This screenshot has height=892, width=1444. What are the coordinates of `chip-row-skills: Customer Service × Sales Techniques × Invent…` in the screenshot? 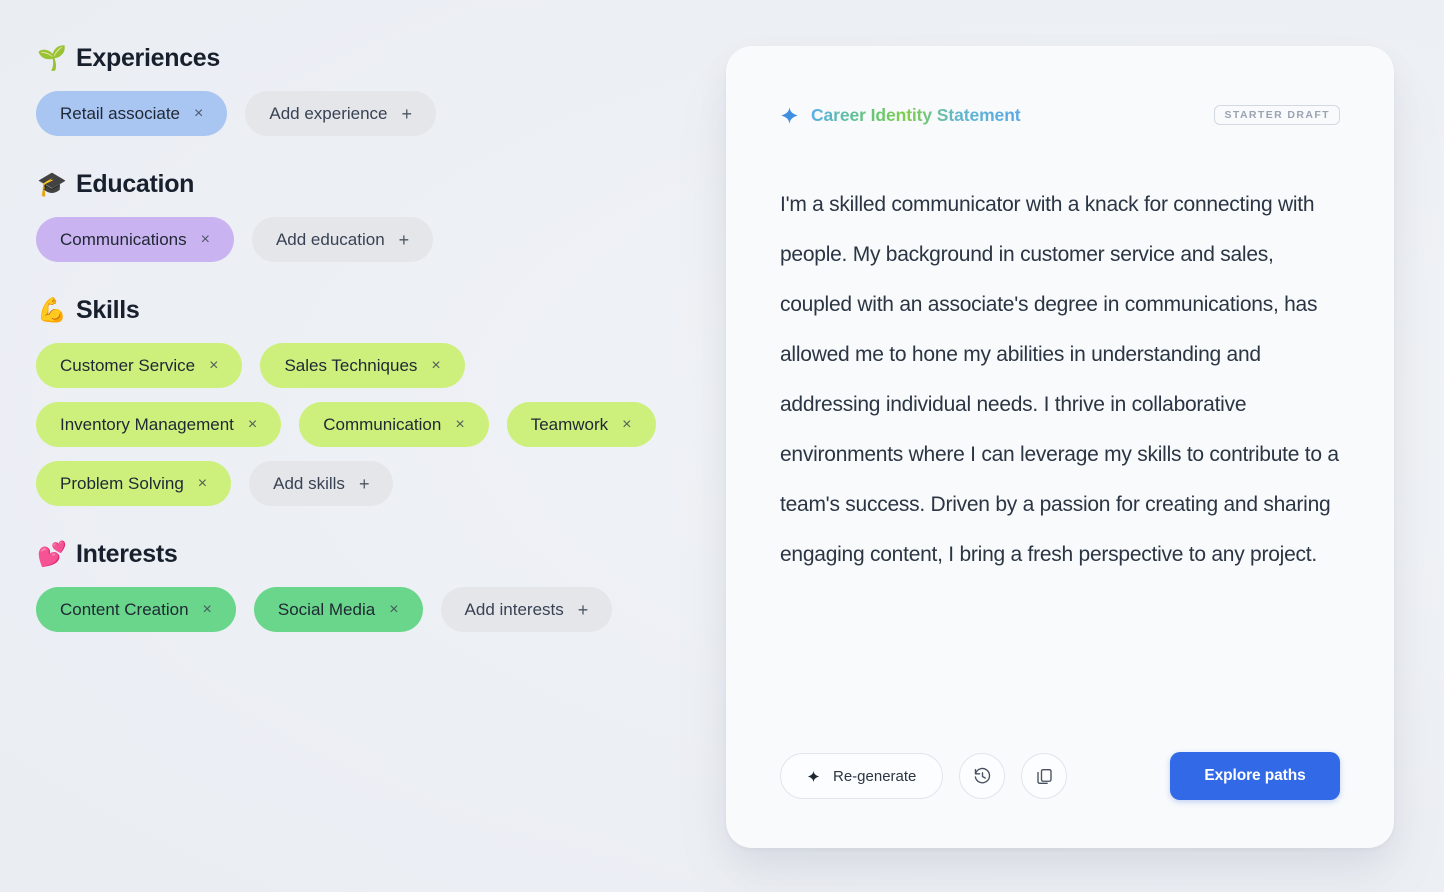 It's located at (356, 424).